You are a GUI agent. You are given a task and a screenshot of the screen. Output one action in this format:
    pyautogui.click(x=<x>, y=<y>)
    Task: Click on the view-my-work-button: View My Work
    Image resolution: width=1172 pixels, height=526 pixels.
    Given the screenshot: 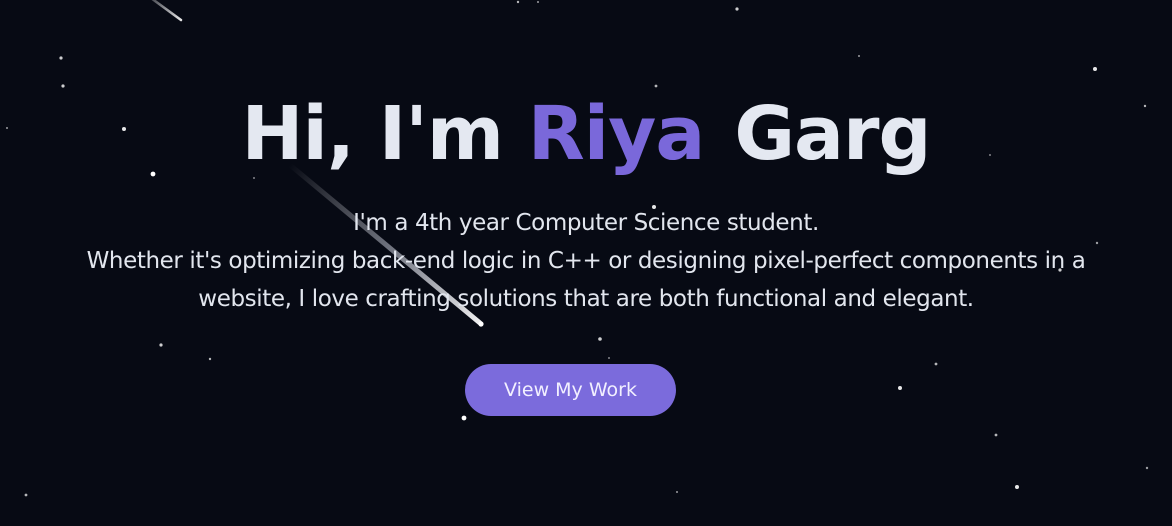 What is the action you would take?
    pyautogui.click(x=570, y=390)
    